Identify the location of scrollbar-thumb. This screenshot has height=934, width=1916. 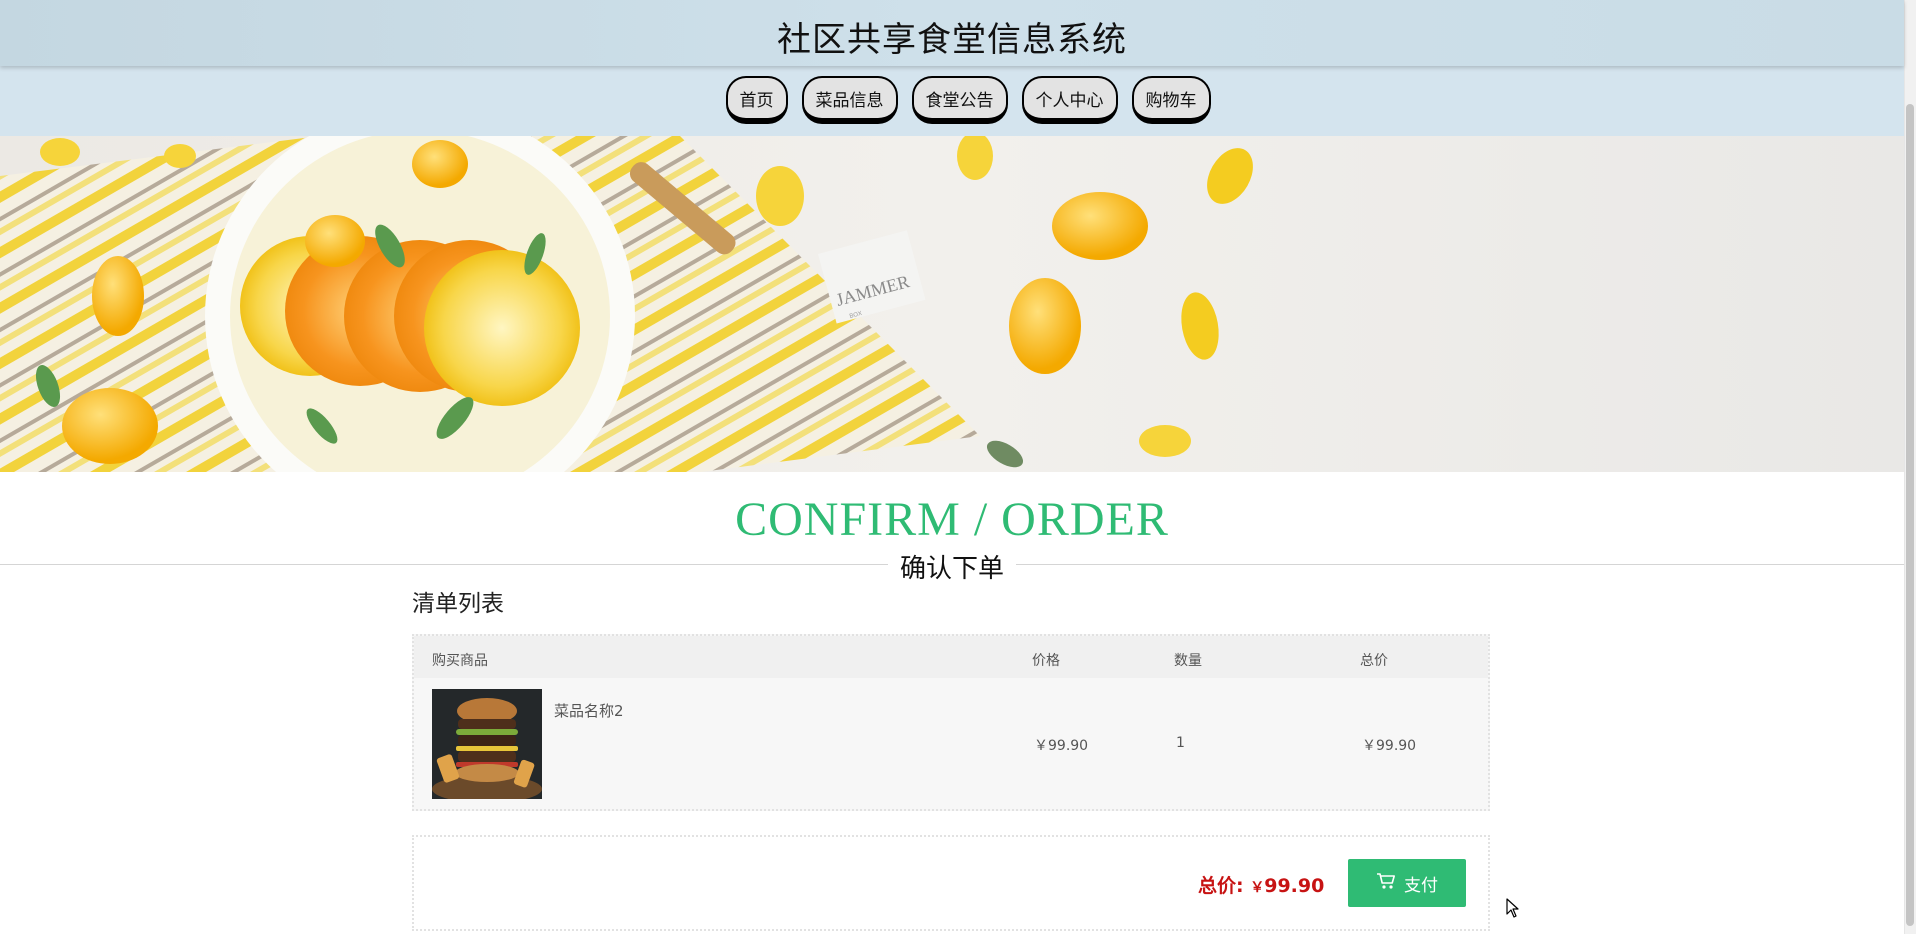
(1910, 515).